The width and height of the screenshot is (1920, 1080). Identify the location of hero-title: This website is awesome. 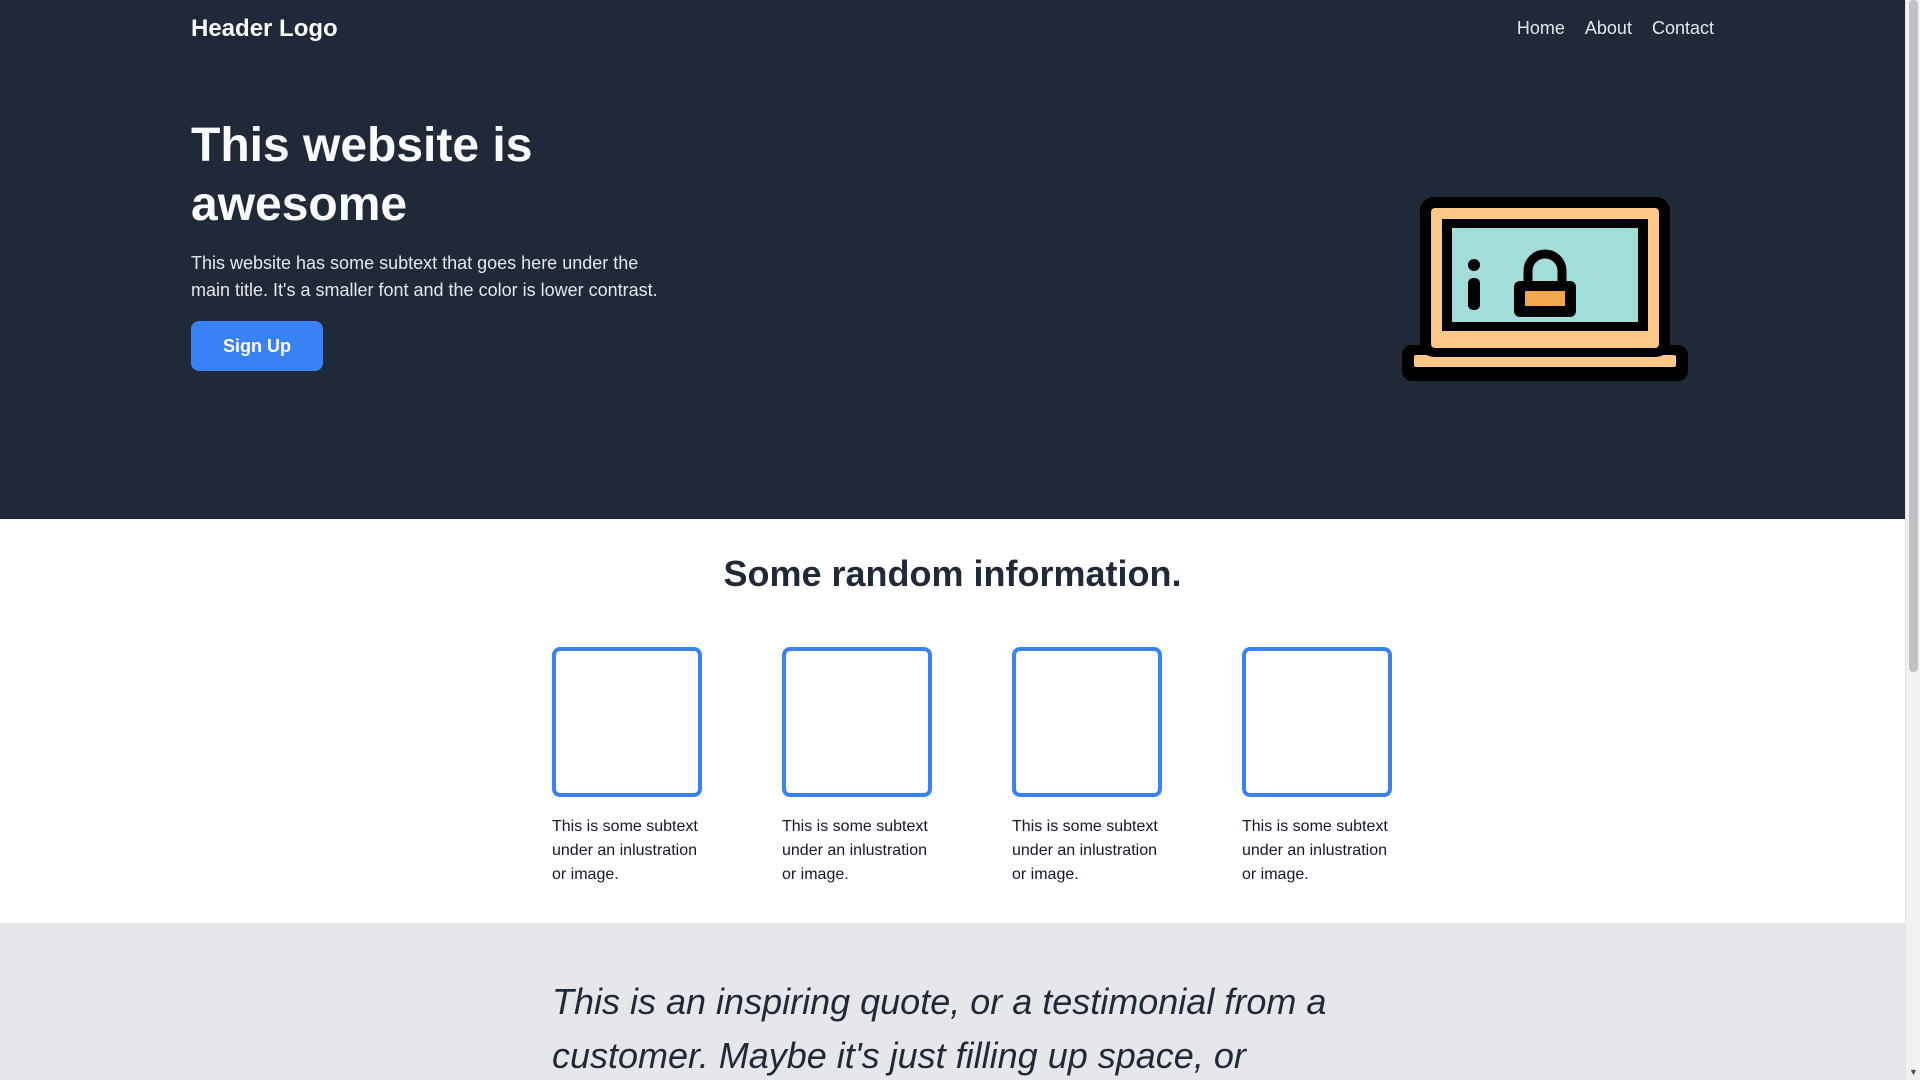
(362, 175).